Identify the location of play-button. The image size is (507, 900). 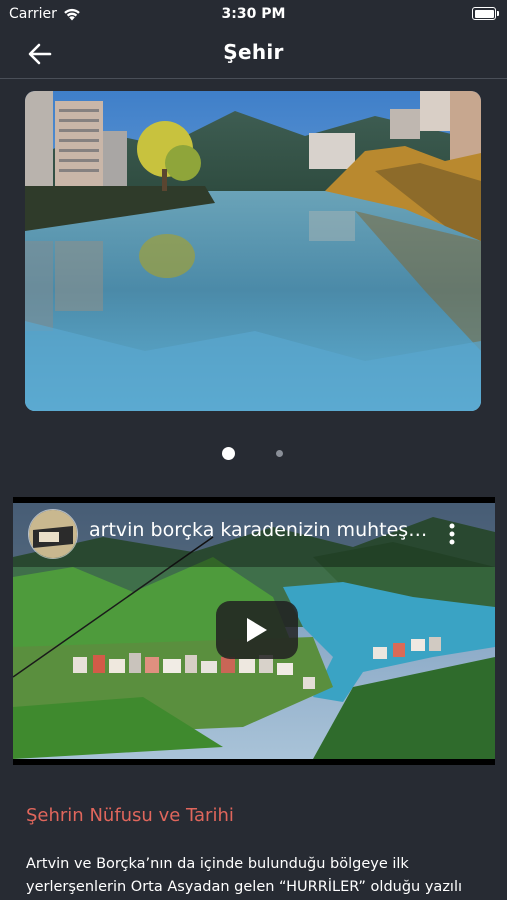
(257, 630).